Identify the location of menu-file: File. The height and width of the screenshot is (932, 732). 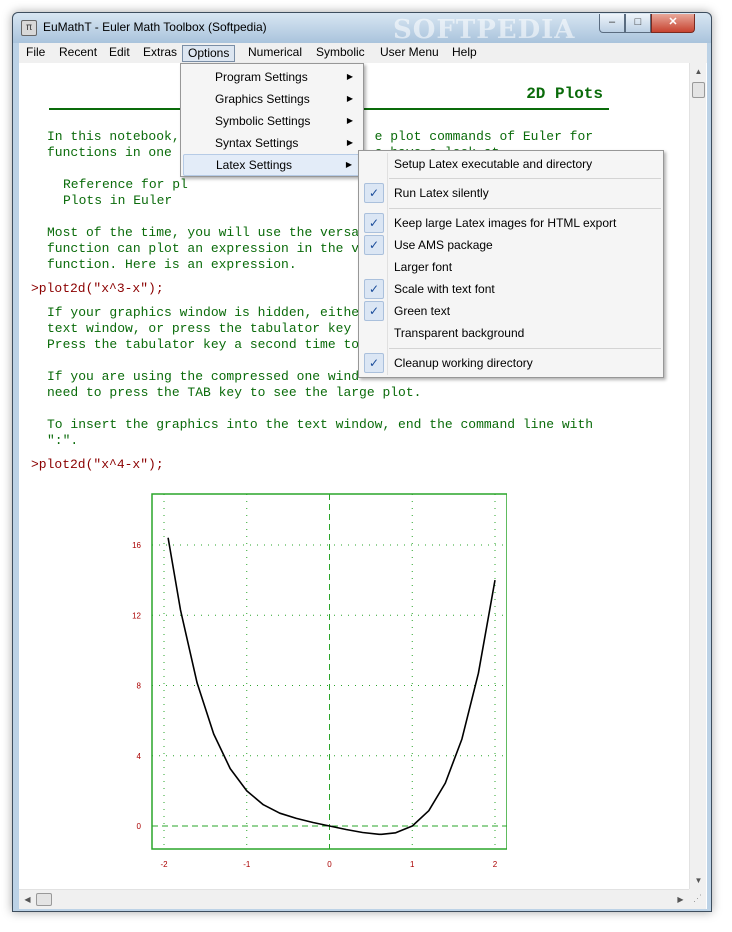
(35, 53).